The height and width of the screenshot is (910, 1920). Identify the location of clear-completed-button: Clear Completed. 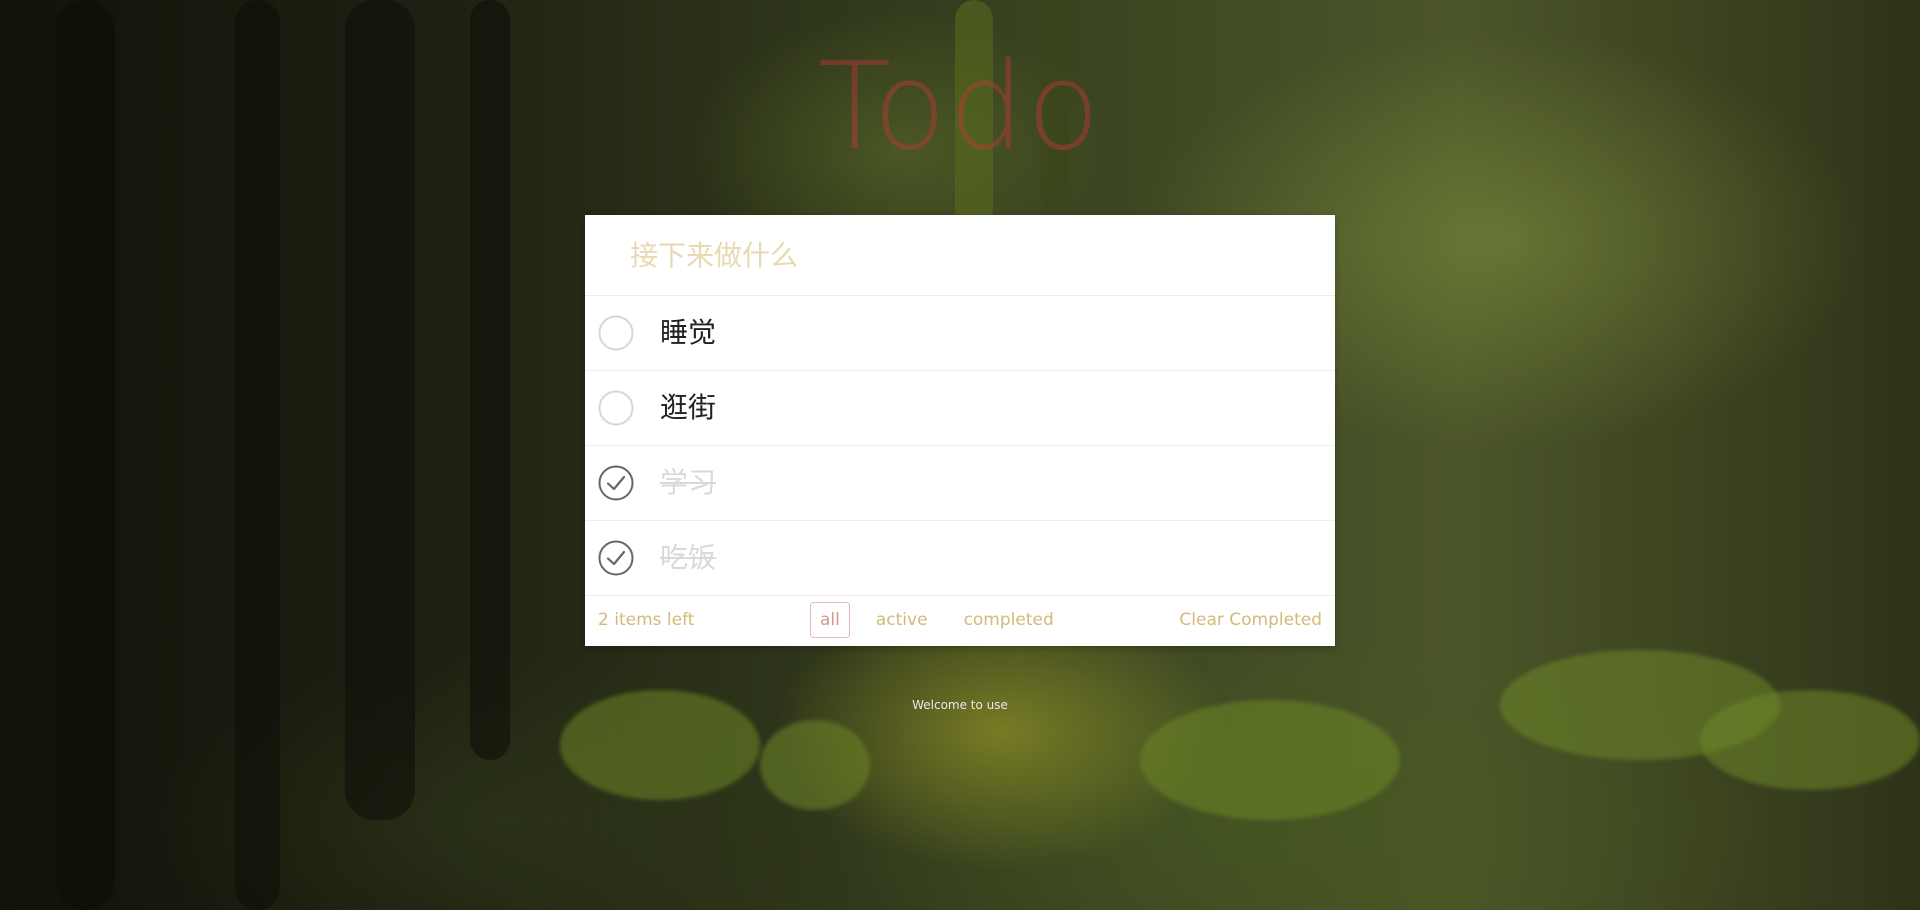
(1250, 620).